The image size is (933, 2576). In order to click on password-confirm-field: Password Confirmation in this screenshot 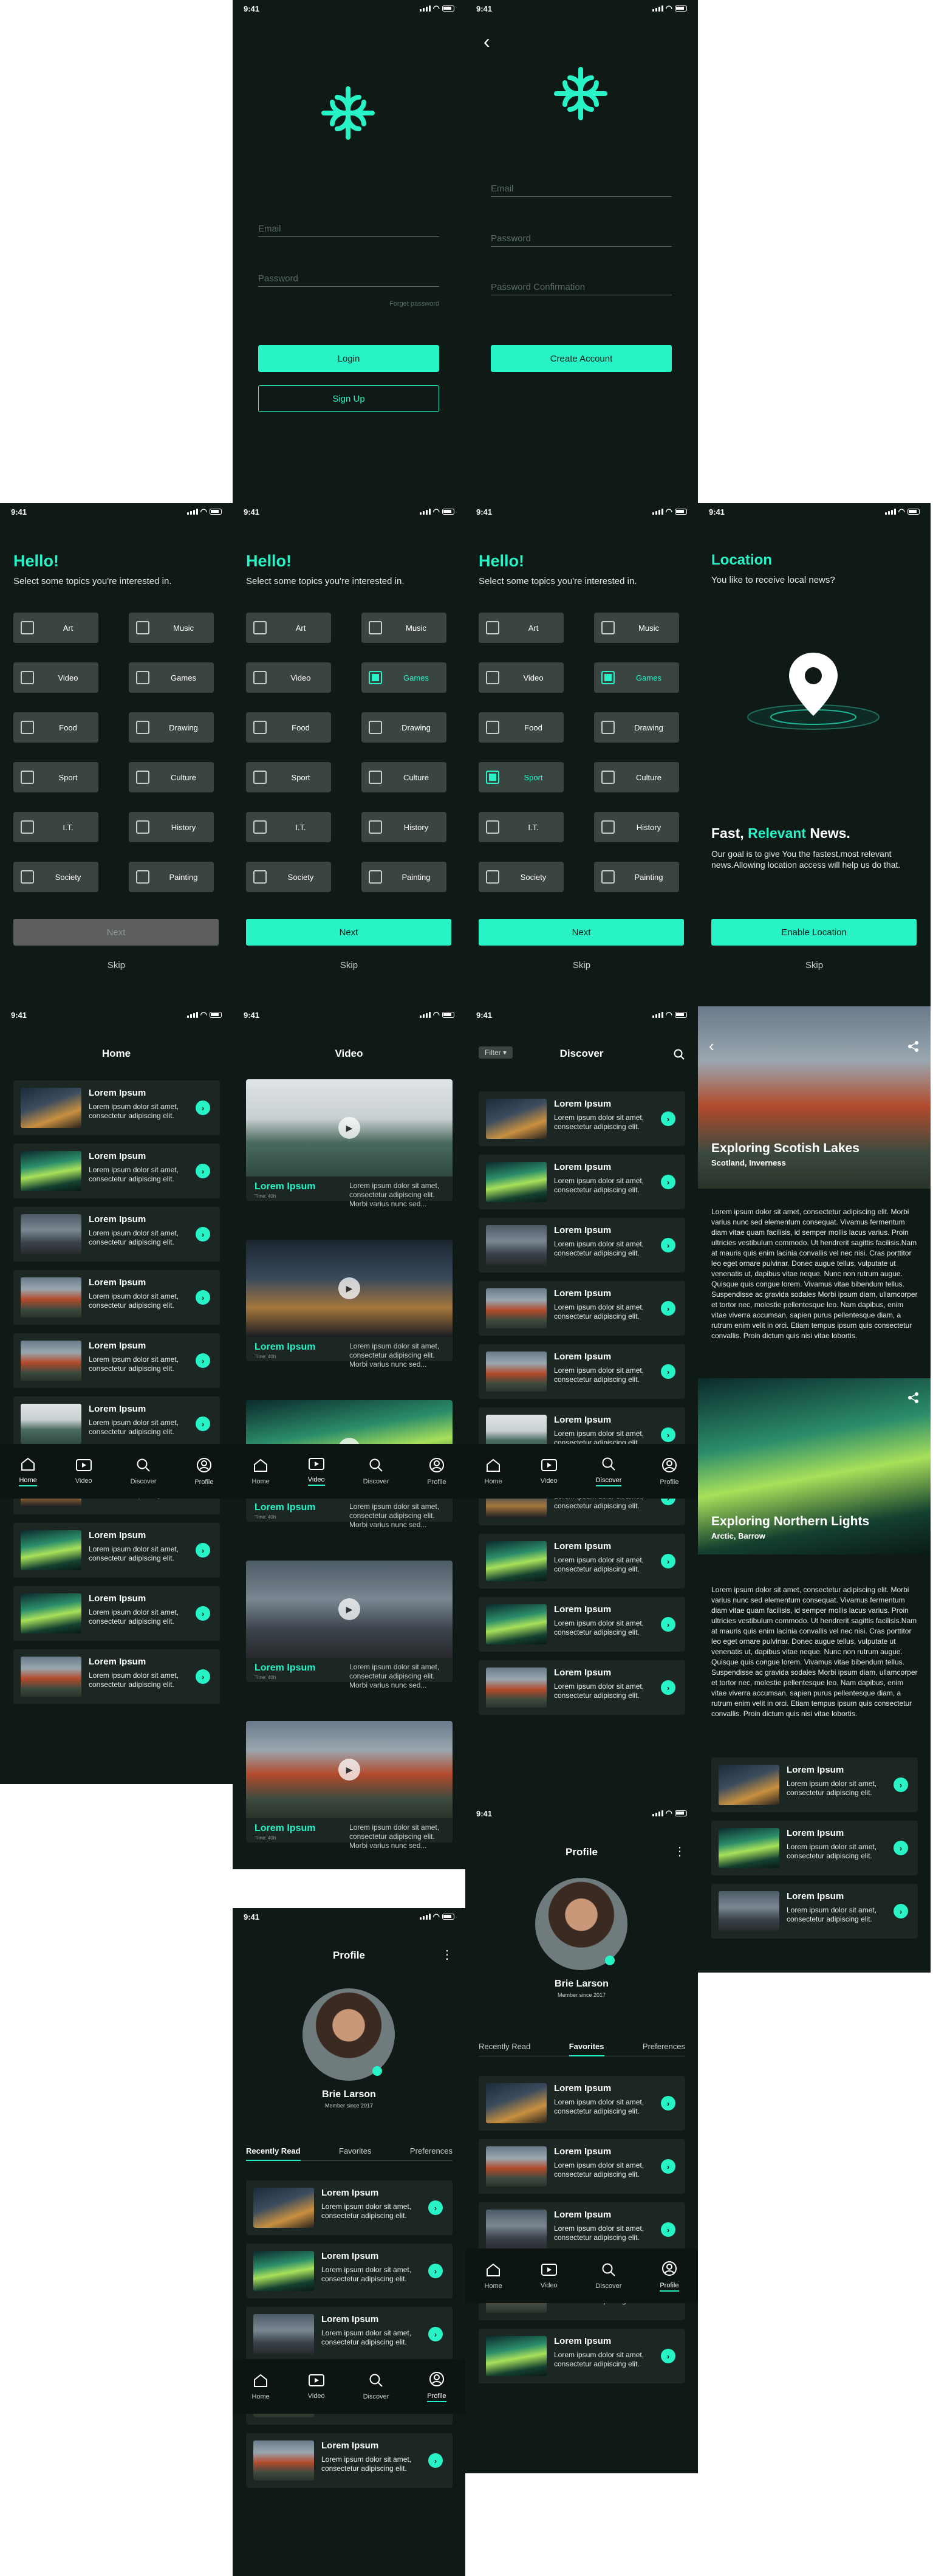, I will do `click(581, 288)`.